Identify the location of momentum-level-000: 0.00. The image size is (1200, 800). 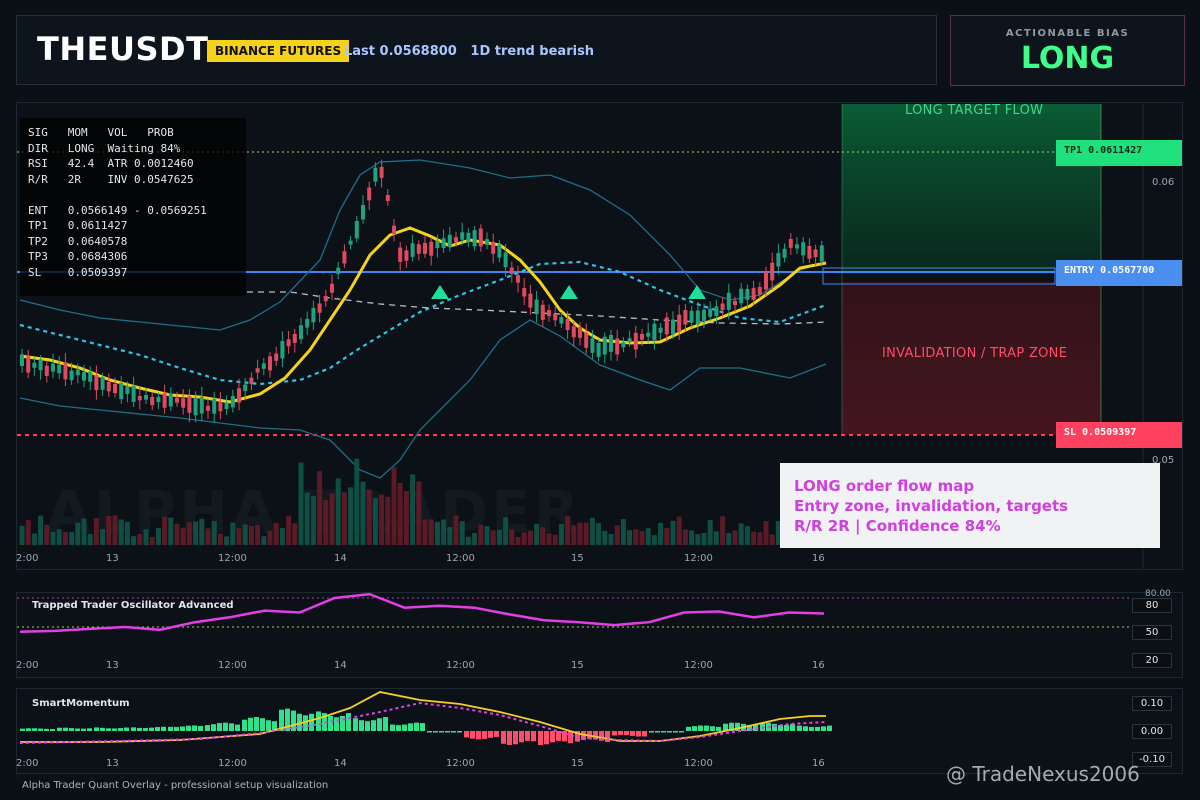
(1152, 731).